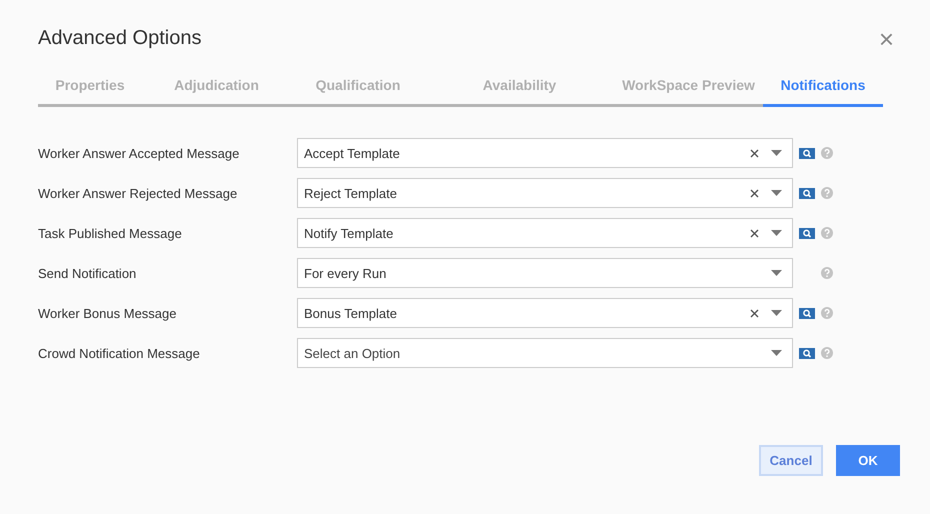  I want to click on tab: Properties, so click(90, 88).